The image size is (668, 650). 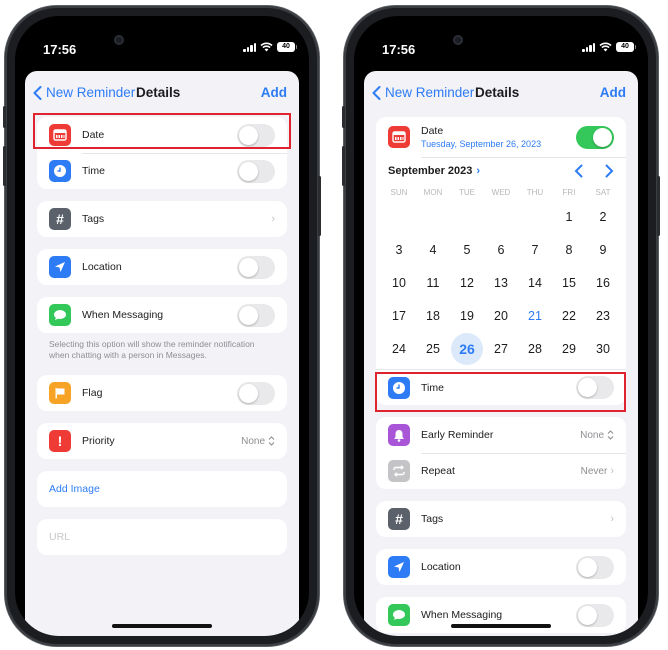 I want to click on flag-toggle, so click(x=256, y=393).